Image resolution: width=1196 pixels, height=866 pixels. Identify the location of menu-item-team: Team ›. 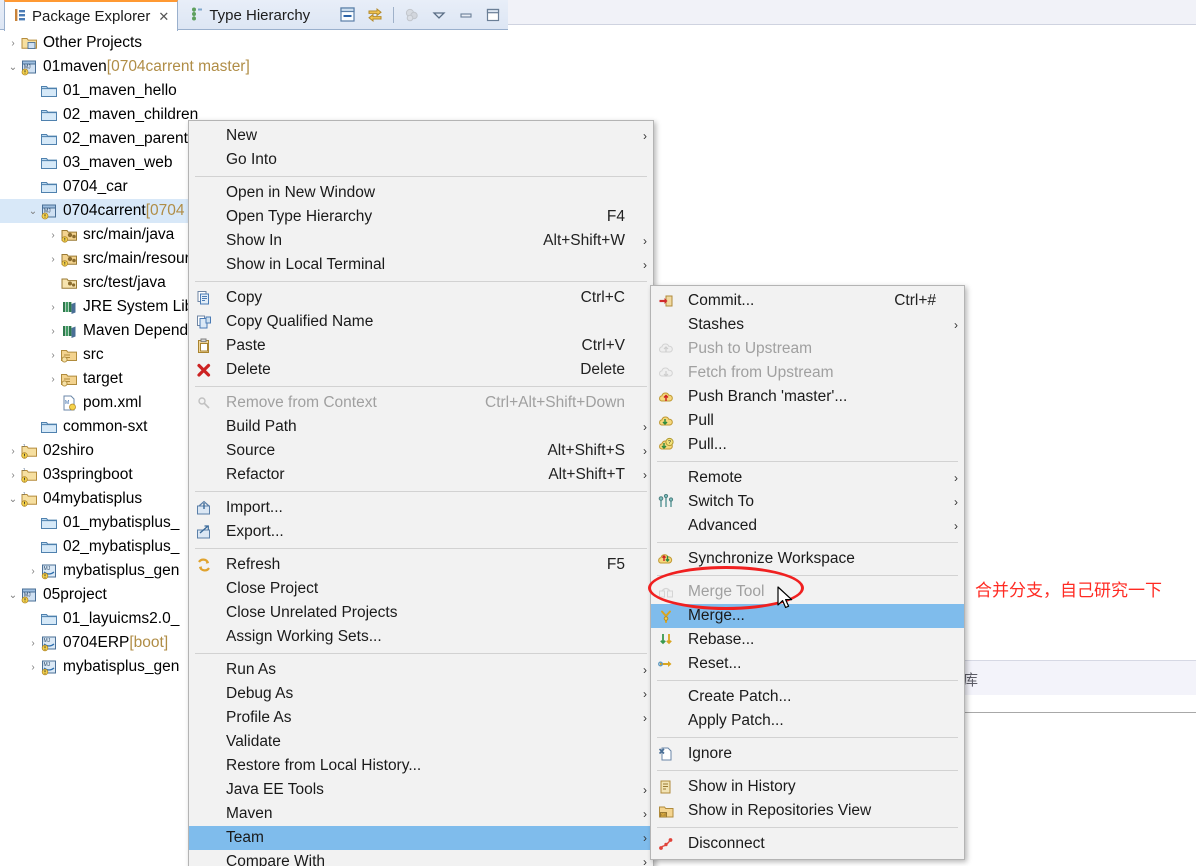
(421, 838).